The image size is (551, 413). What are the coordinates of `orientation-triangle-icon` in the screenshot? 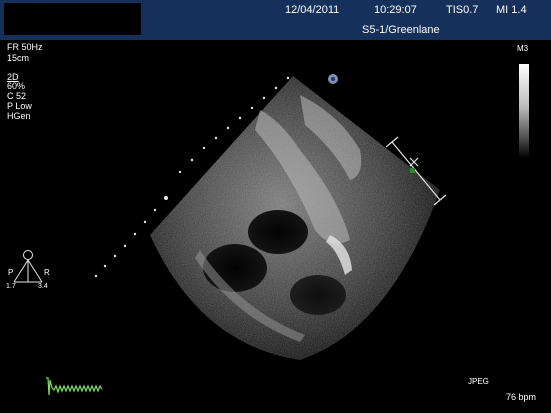 It's located at (28, 266).